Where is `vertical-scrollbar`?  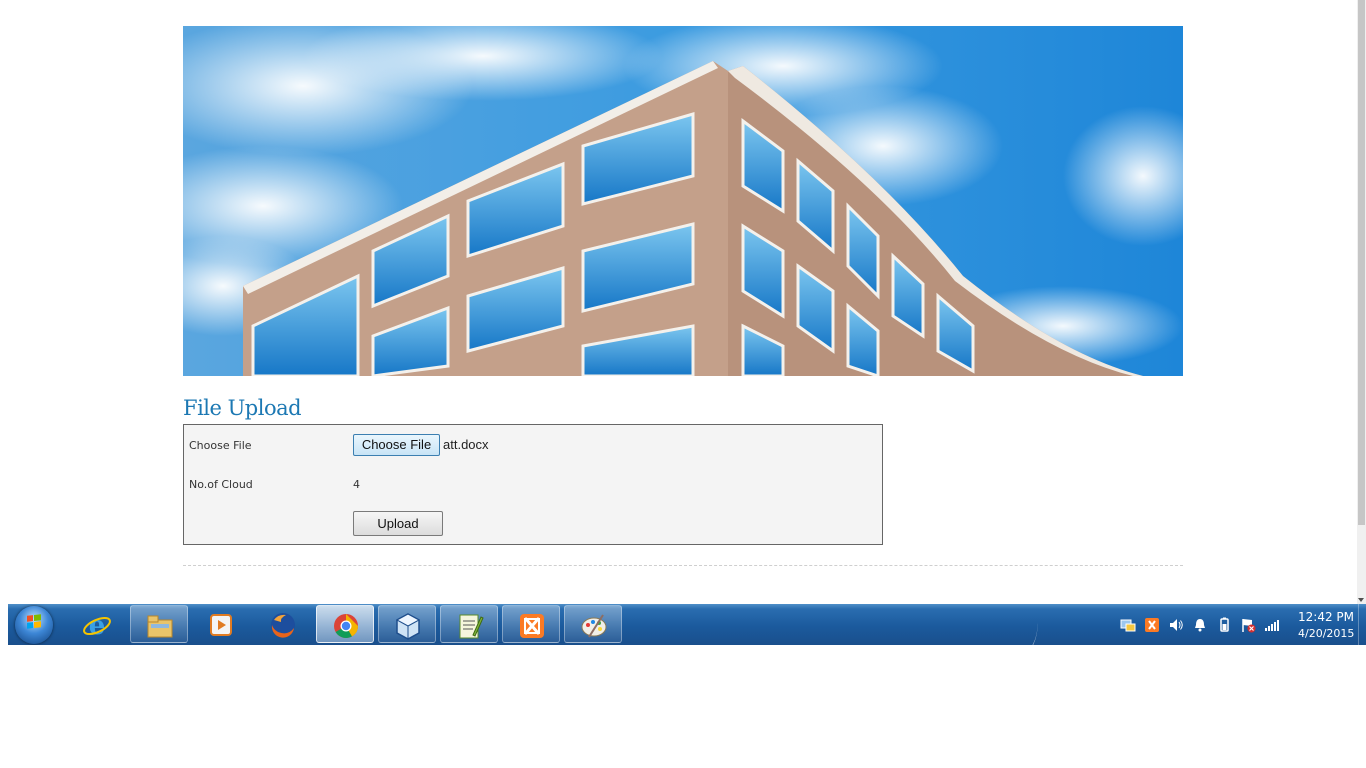
vertical-scrollbar is located at coordinates (1361, 302).